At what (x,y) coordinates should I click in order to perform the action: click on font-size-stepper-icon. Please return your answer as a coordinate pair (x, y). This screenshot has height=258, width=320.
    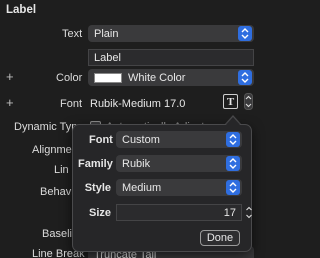
    Looking at the image, I should click on (248, 101).